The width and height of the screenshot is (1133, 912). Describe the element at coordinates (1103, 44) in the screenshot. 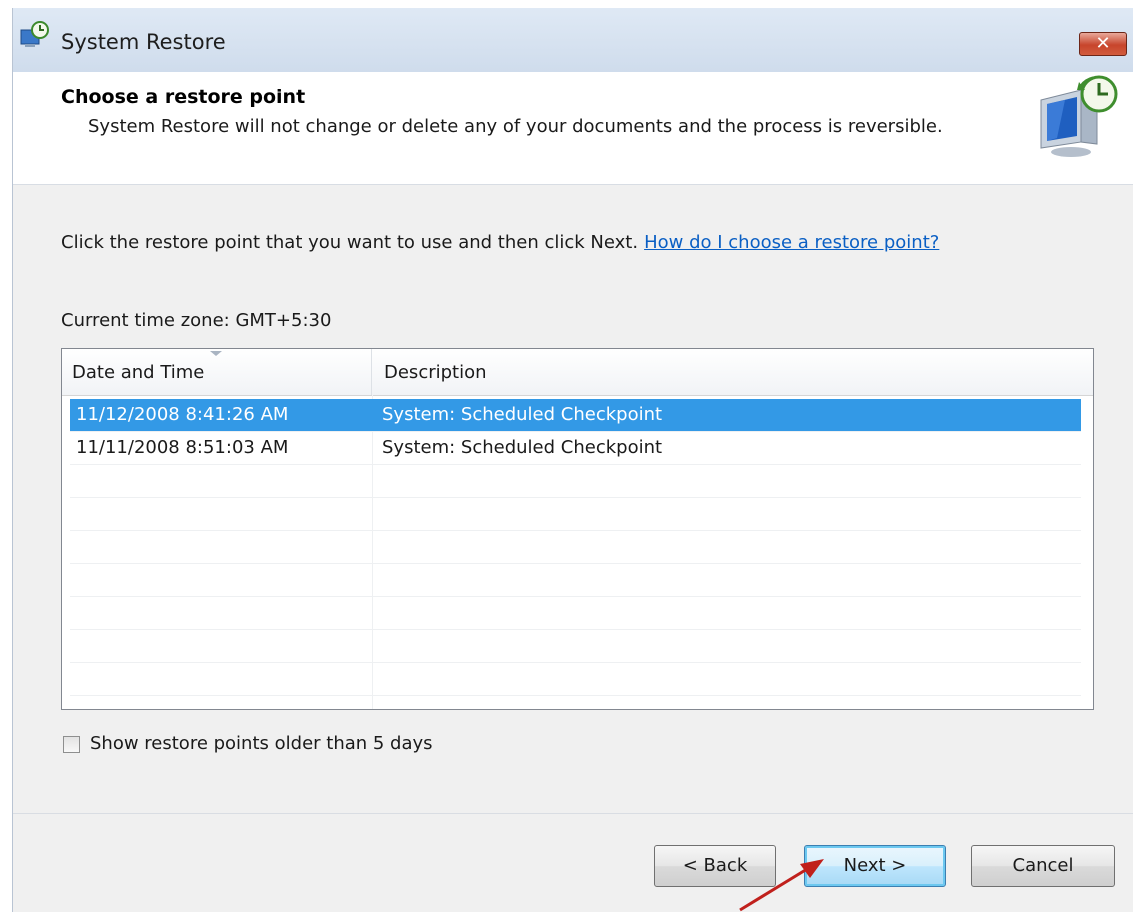

I see `close-button: ✕` at that location.